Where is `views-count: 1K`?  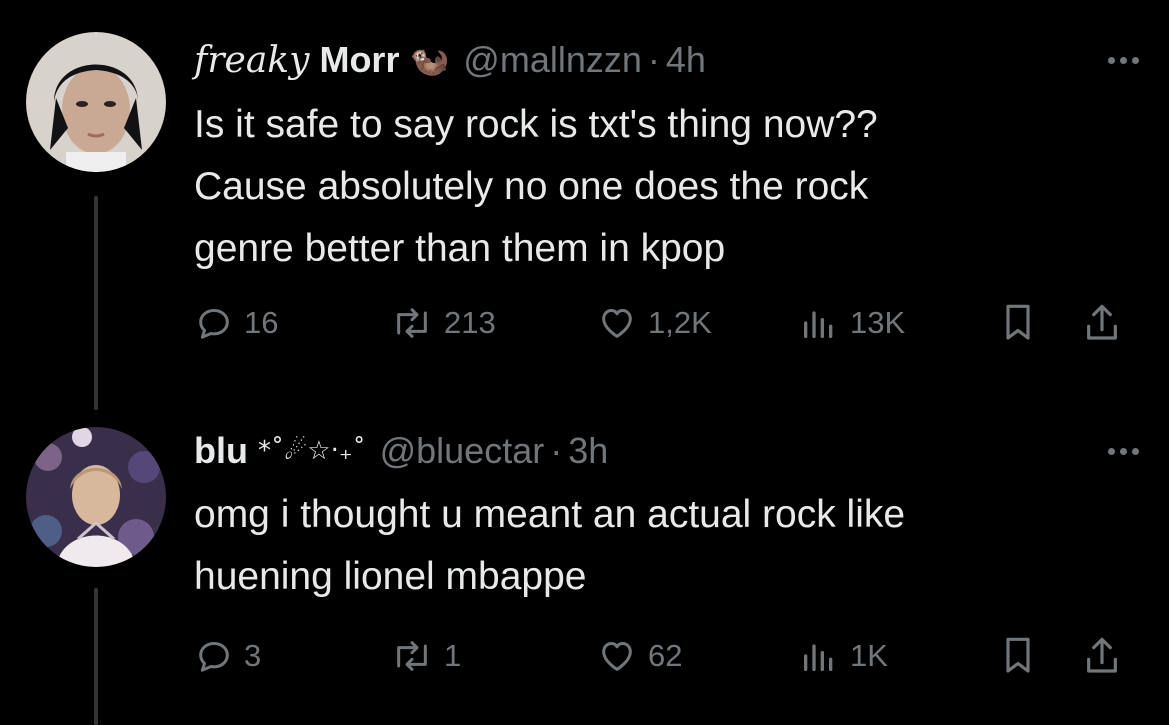 views-count: 1K is located at coordinates (869, 655).